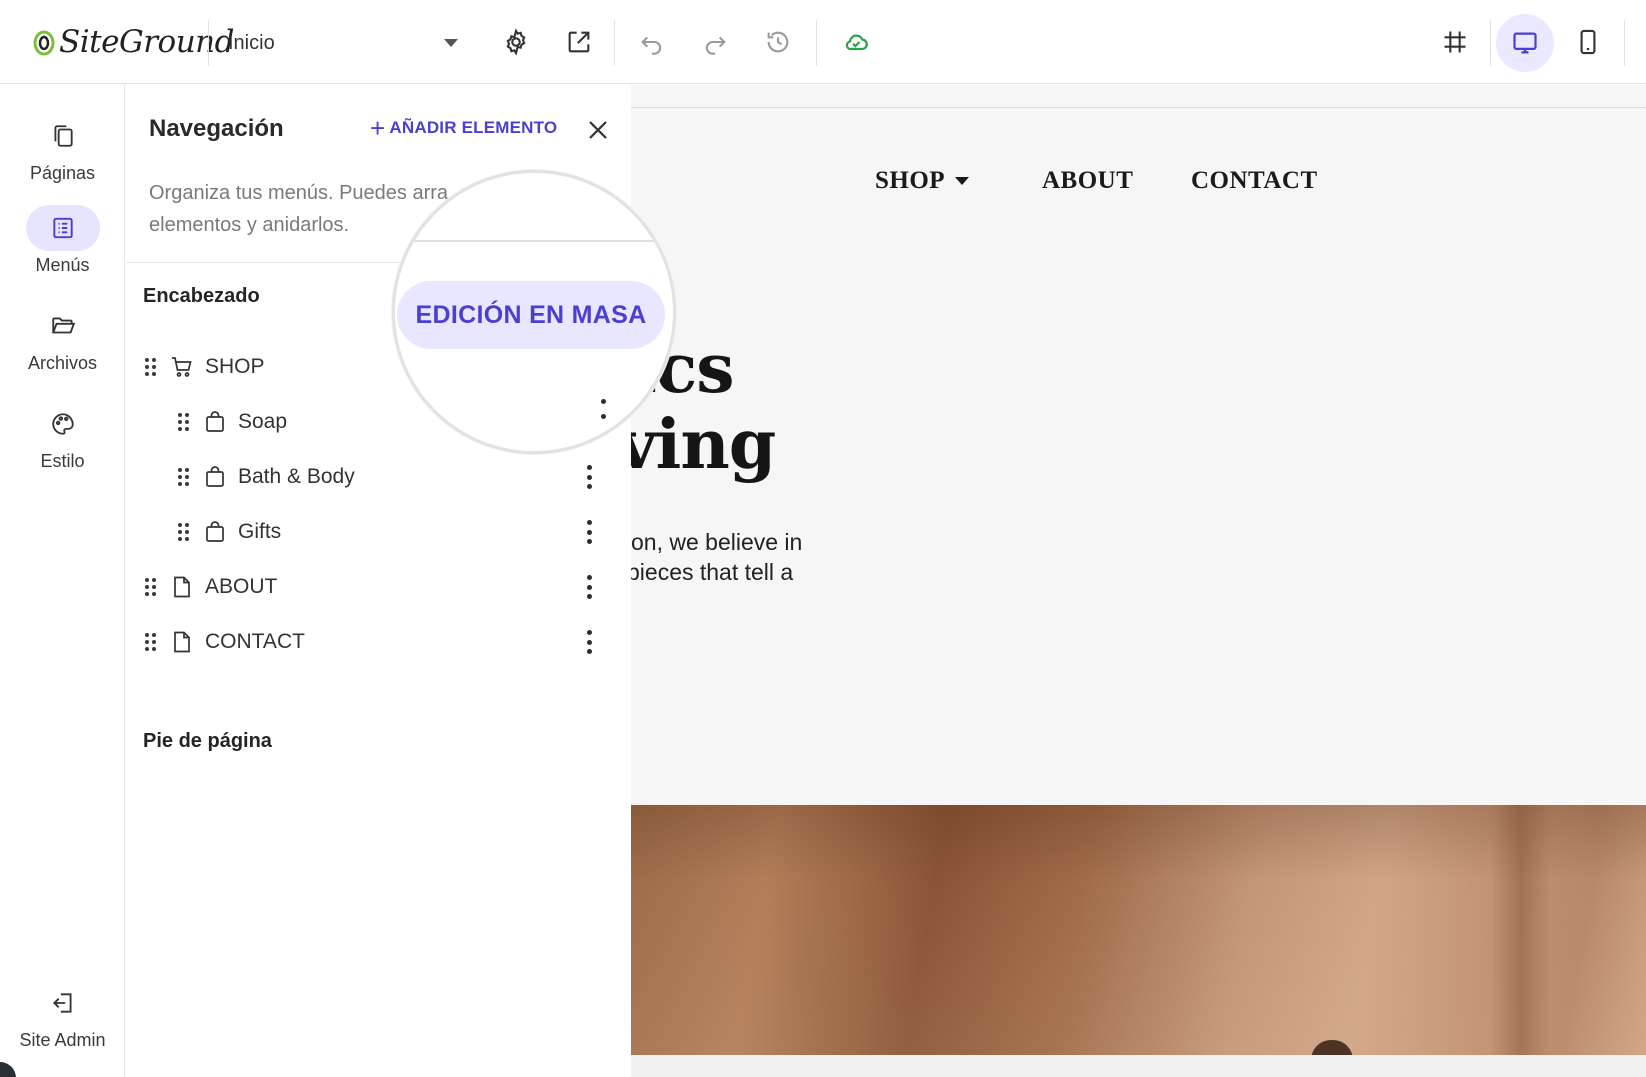 The width and height of the screenshot is (1646, 1077). I want to click on rail-label: Archivos, so click(62, 363).